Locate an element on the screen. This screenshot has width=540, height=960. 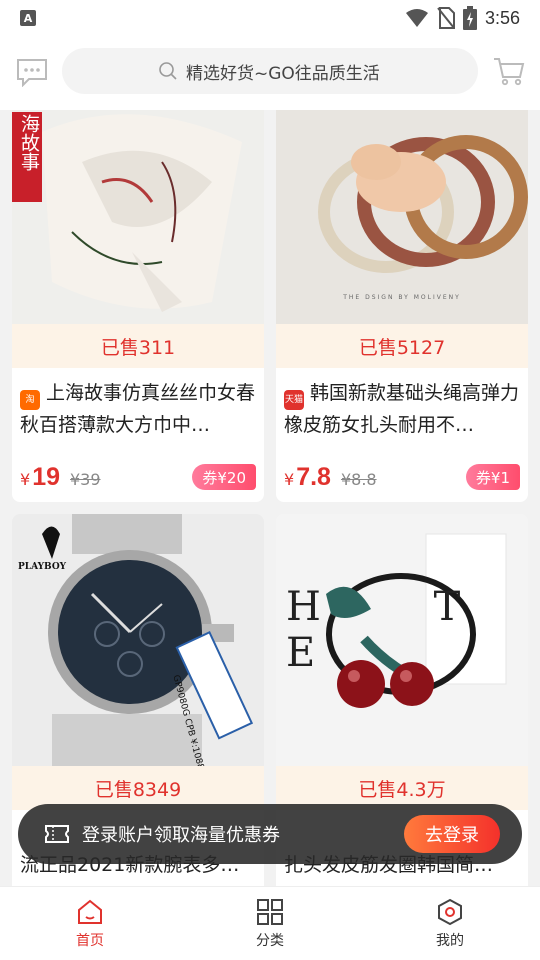
nav-profile-label: 我的 is located at coordinates (450, 941).